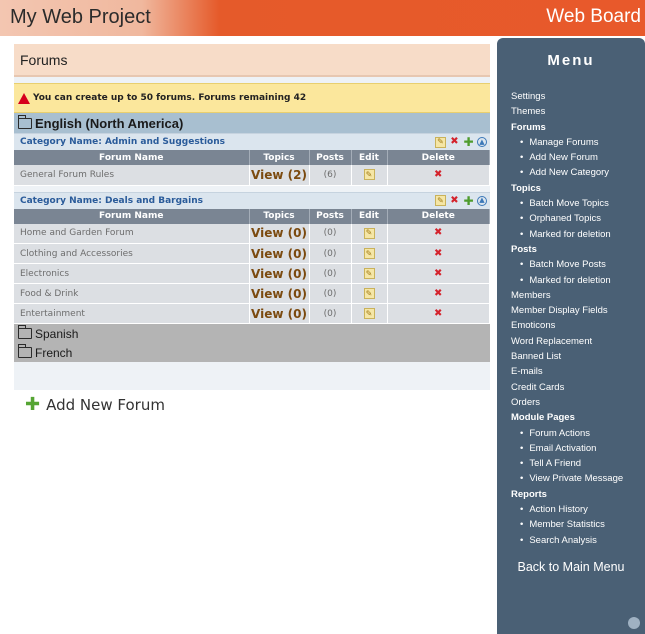  I want to click on table-row: Clothing and Accessories View (0) (0) ✎ ✖, so click(252, 253).